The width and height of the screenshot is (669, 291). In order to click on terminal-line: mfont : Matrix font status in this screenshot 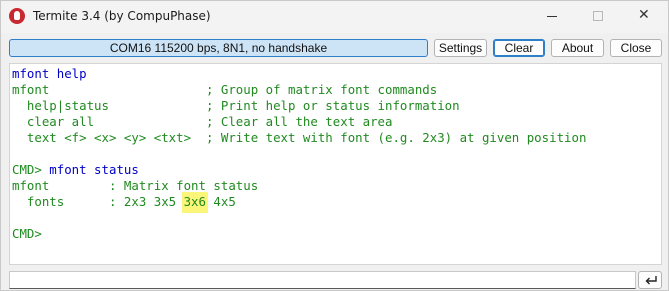, I will do `click(135, 185)`.